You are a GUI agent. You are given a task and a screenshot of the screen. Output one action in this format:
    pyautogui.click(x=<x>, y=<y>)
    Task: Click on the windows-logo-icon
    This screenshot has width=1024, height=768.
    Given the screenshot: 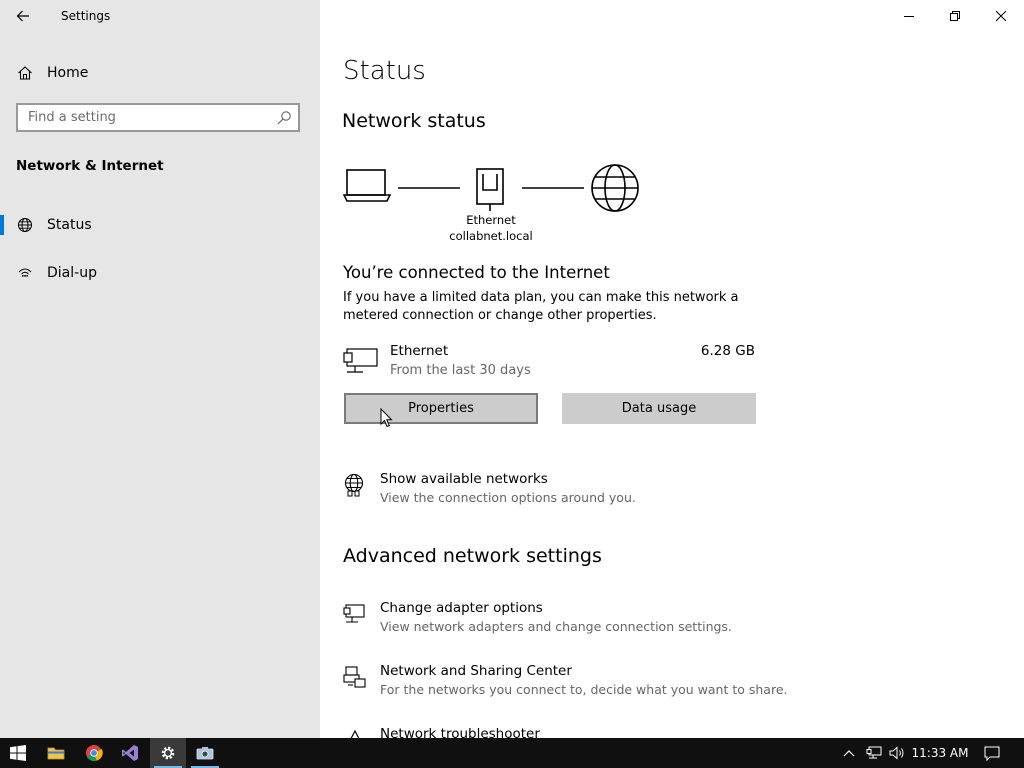 What is the action you would take?
    pyautogui.click(x=18, y=753)
    